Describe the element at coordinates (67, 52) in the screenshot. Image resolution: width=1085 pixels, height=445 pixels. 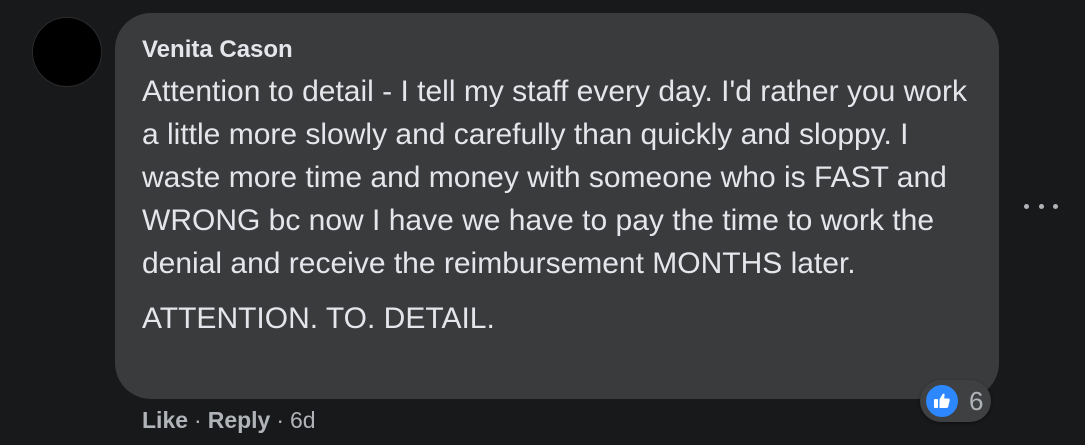
I see `avatar` at that location.